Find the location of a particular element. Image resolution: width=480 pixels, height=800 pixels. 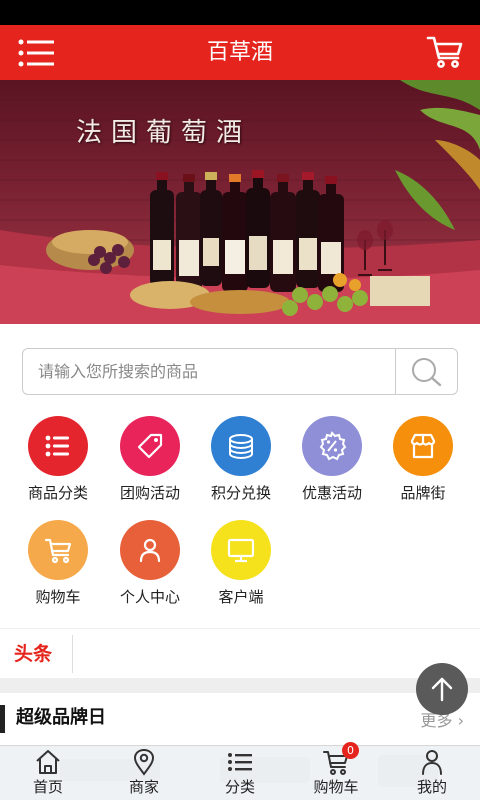

quick-link-label: 积分兑换 is located at coordinates (240, 493).